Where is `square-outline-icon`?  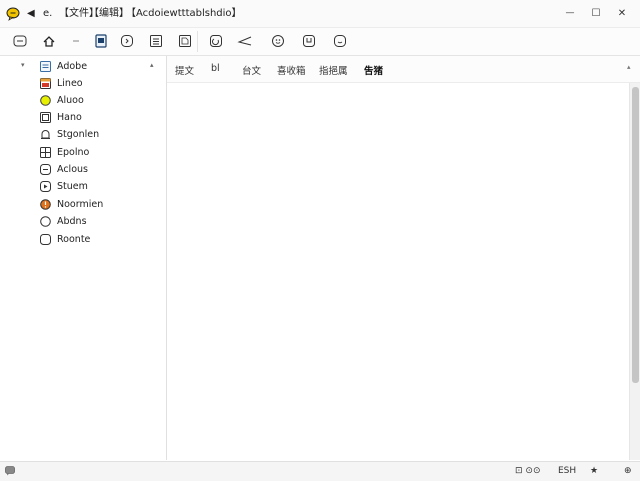 square-outline-icon is located at coordinates (45, 239).